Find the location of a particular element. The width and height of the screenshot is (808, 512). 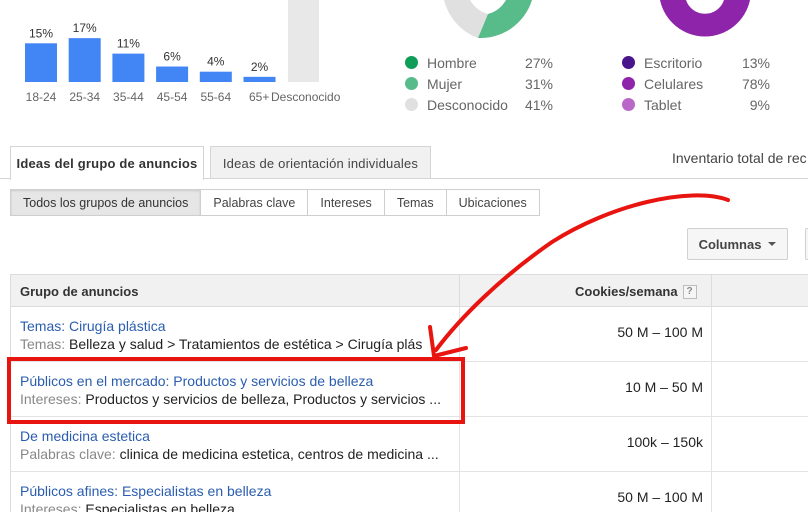

legend-row-escritorio: Escritorio 13% is located at coordinates (696, 62).